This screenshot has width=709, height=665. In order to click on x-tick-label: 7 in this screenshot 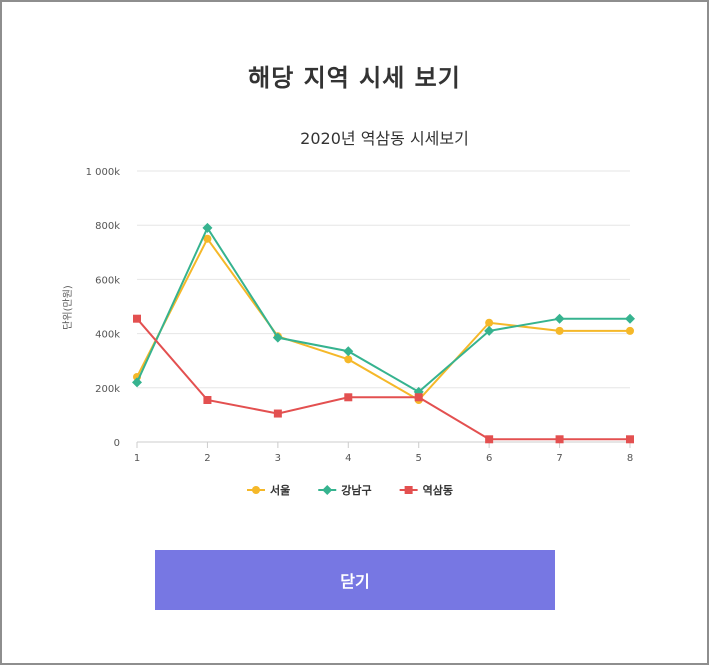, I will do `click(559, 458)`.